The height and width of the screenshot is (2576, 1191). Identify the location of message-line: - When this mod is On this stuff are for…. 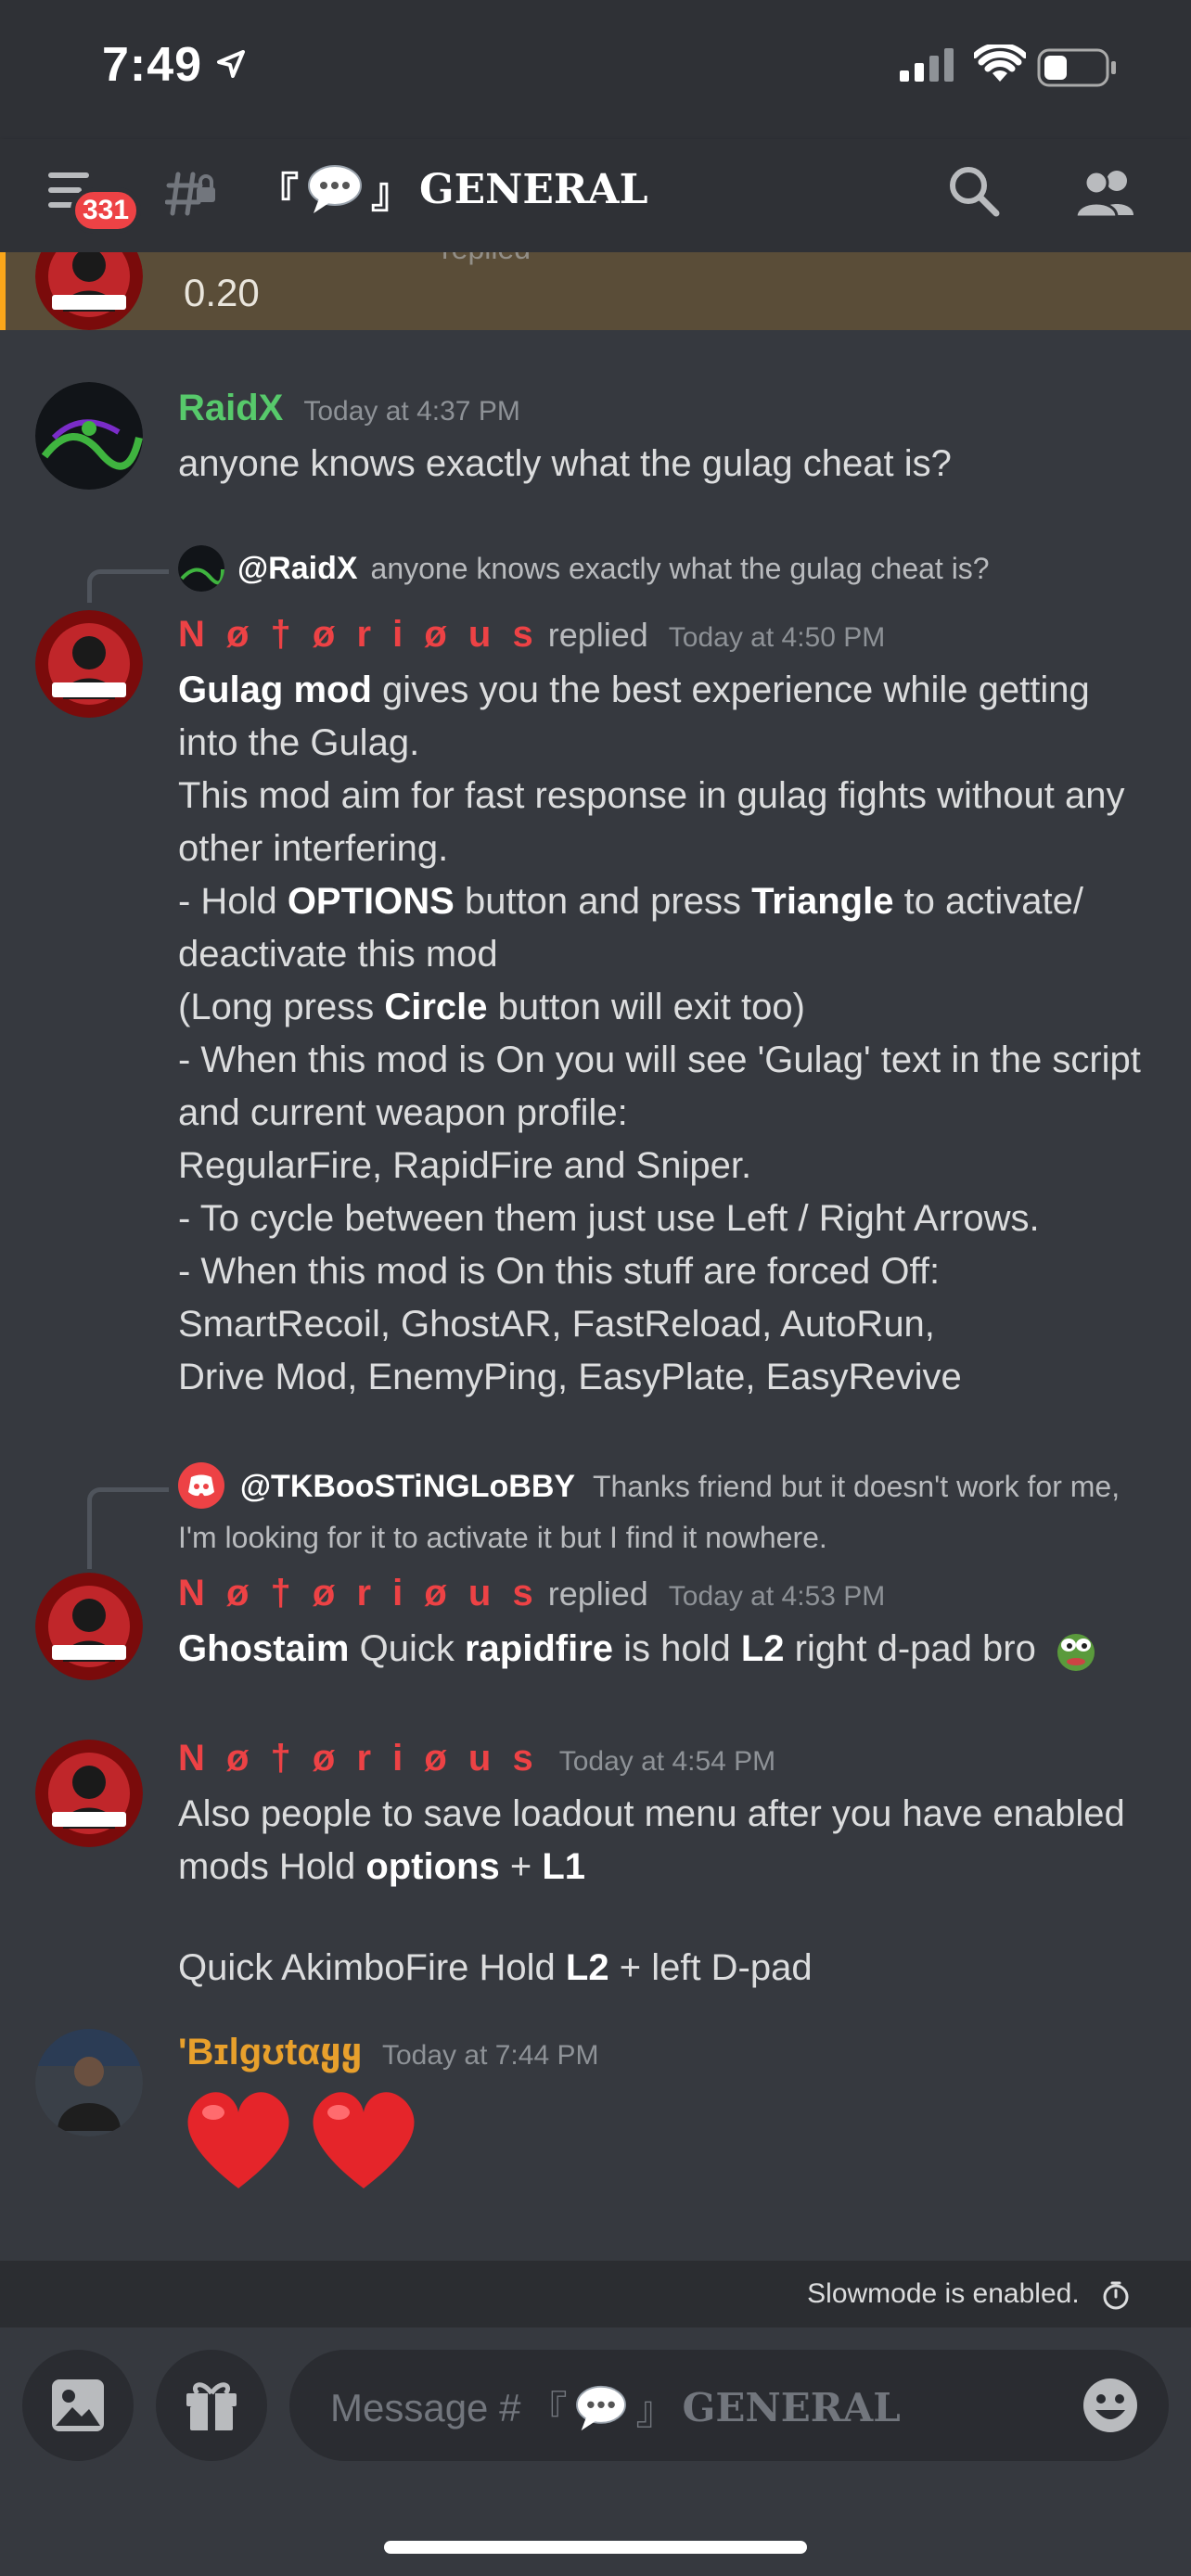
(559, 1271).